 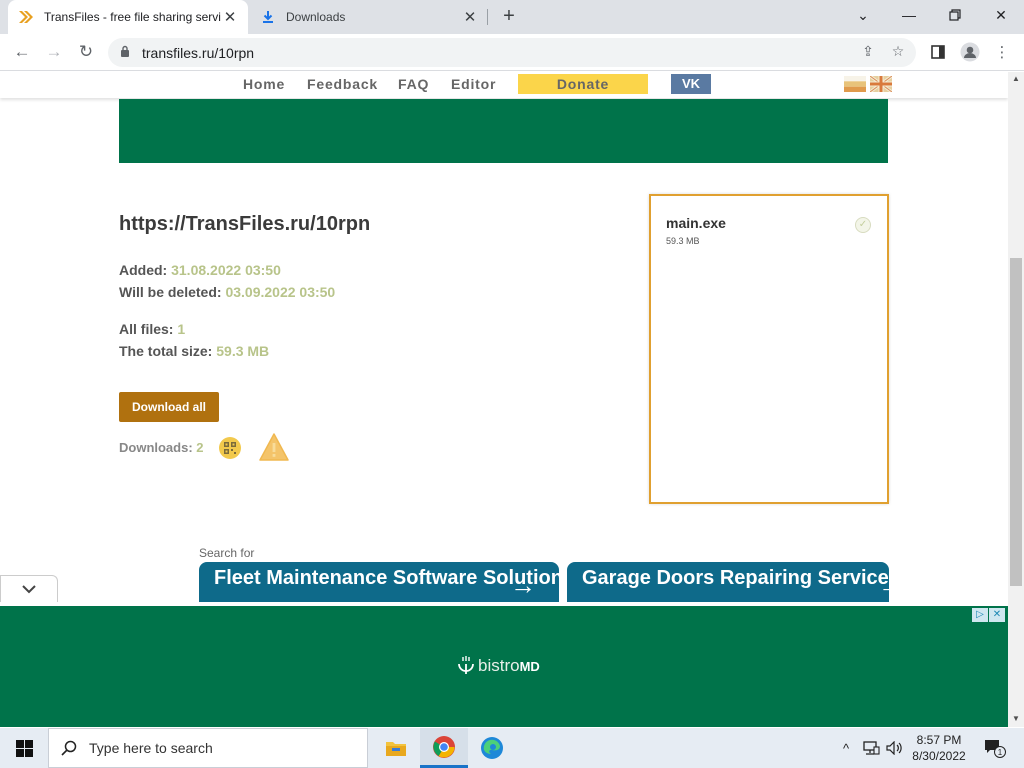 What do you see at coordinates (691, 84) in the screenshot?
I see `vk-button: VK` at bounding box center [691, 84].